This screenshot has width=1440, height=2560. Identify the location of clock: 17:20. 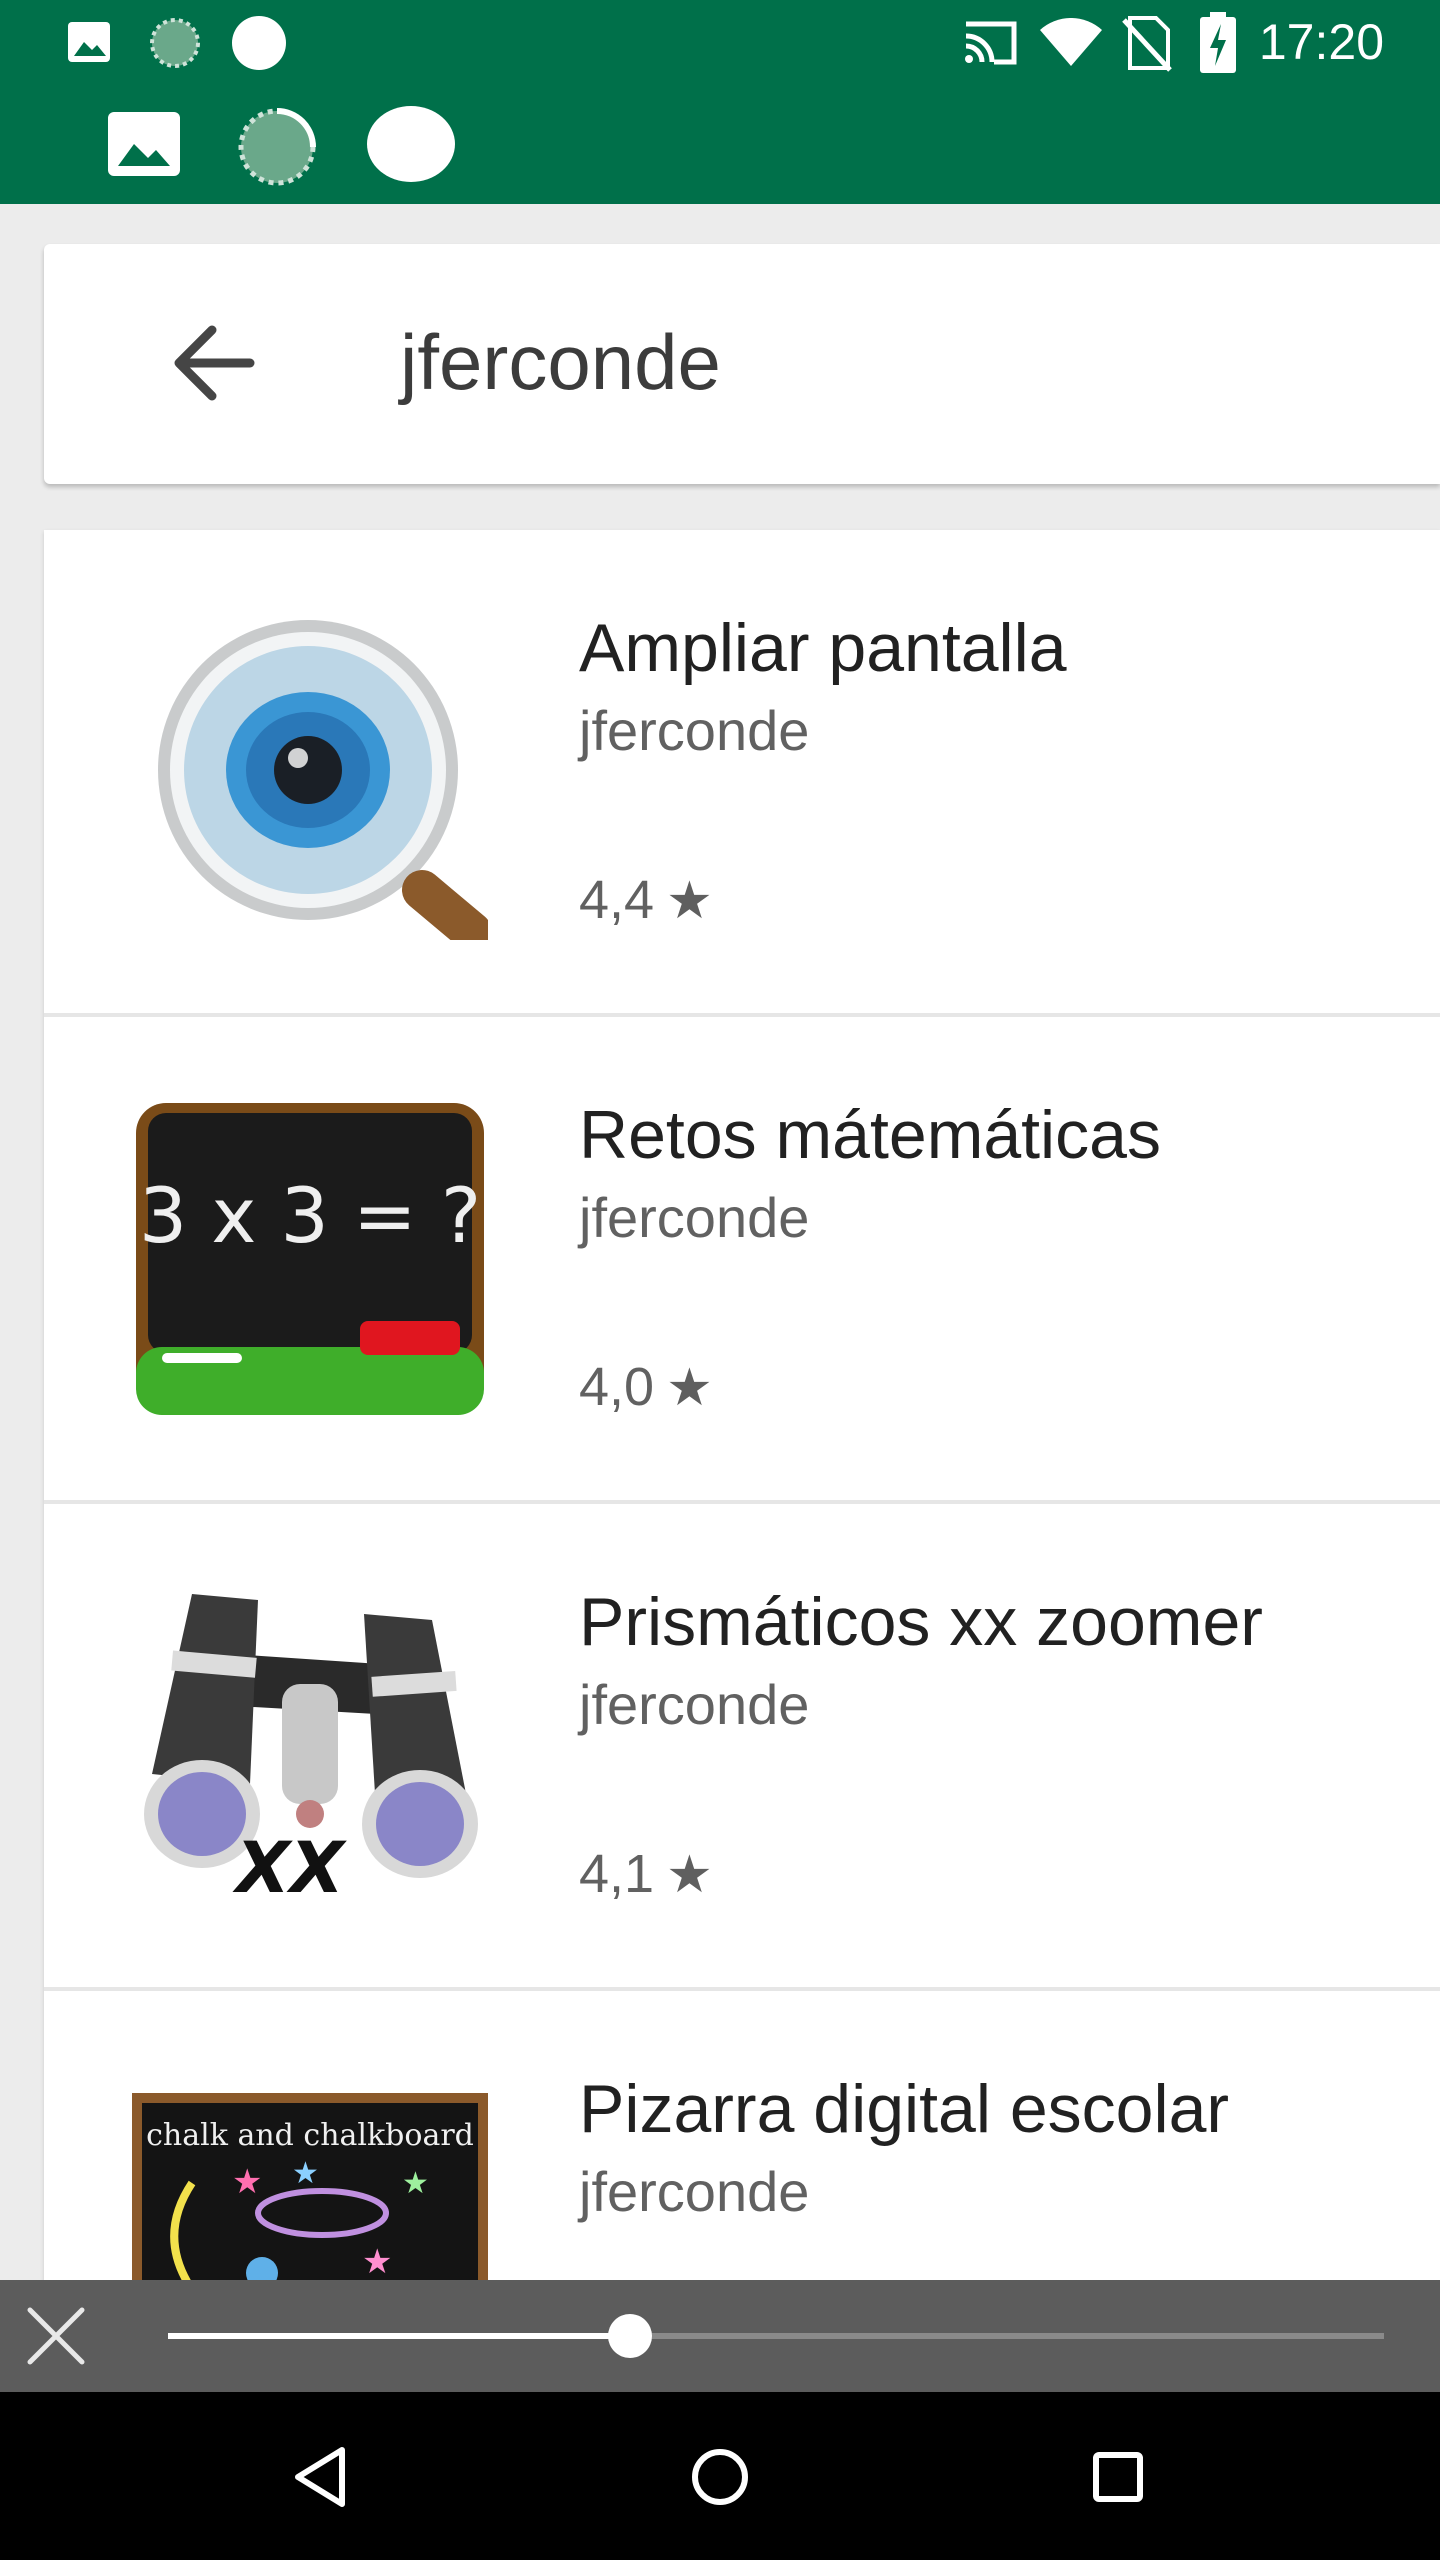
(1321, 42).